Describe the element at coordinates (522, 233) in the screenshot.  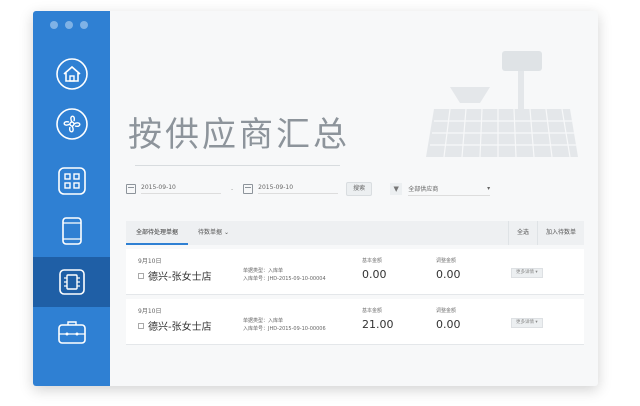
I see `select-all-button: 全选` at that location.